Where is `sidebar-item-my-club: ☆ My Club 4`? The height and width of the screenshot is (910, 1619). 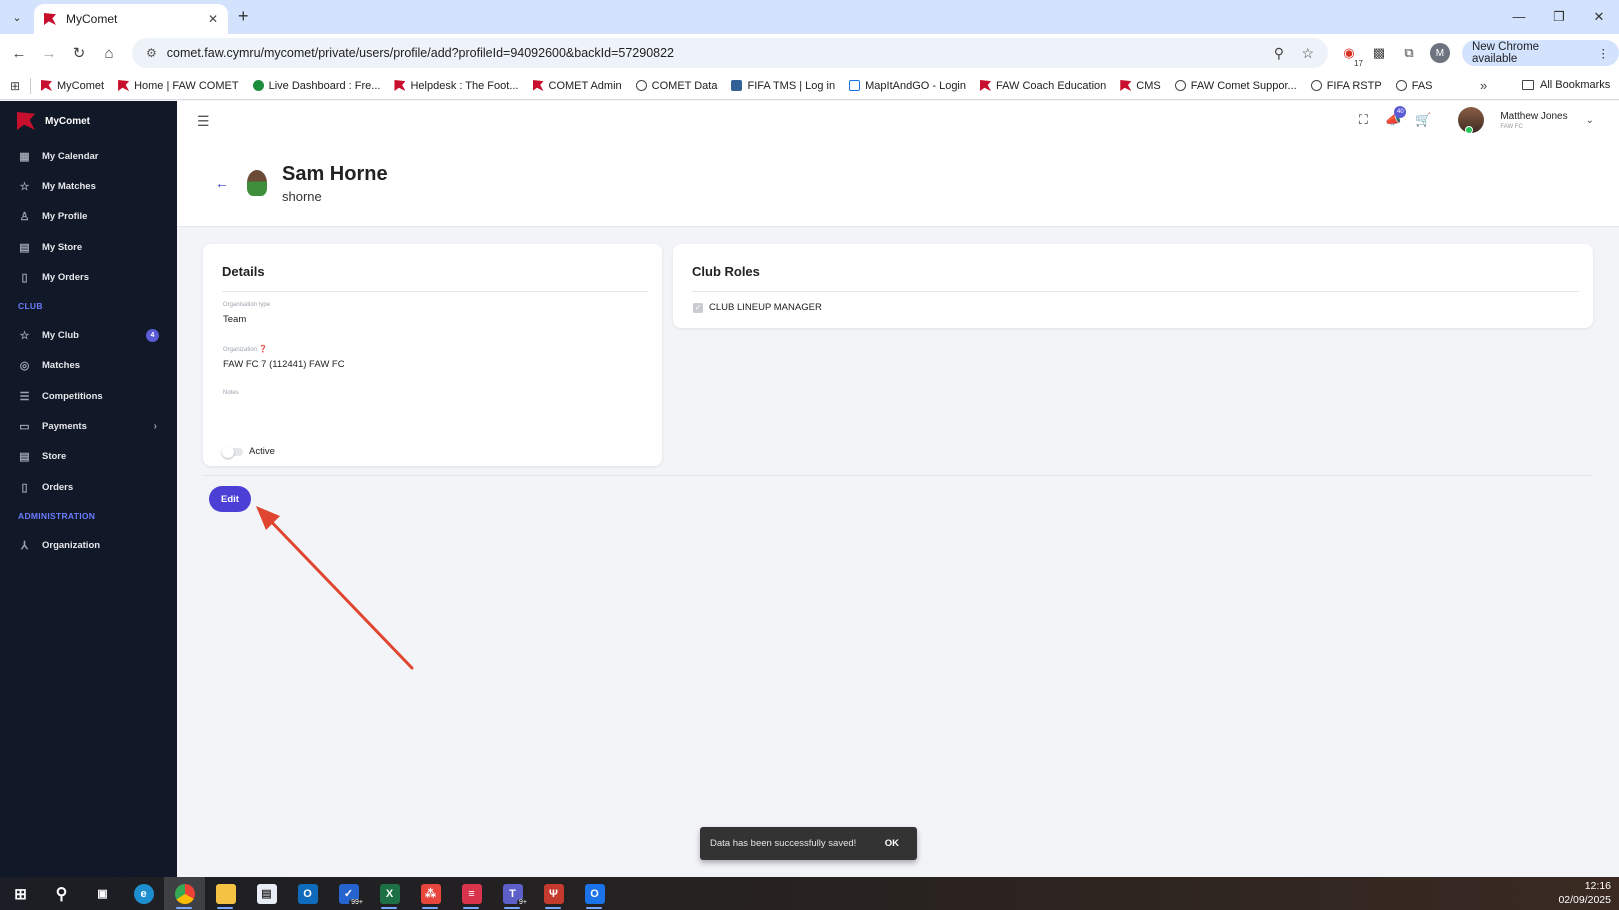 sidebar-item-my-club: ☆ My Club 4 is located at coordinates (88, 335).